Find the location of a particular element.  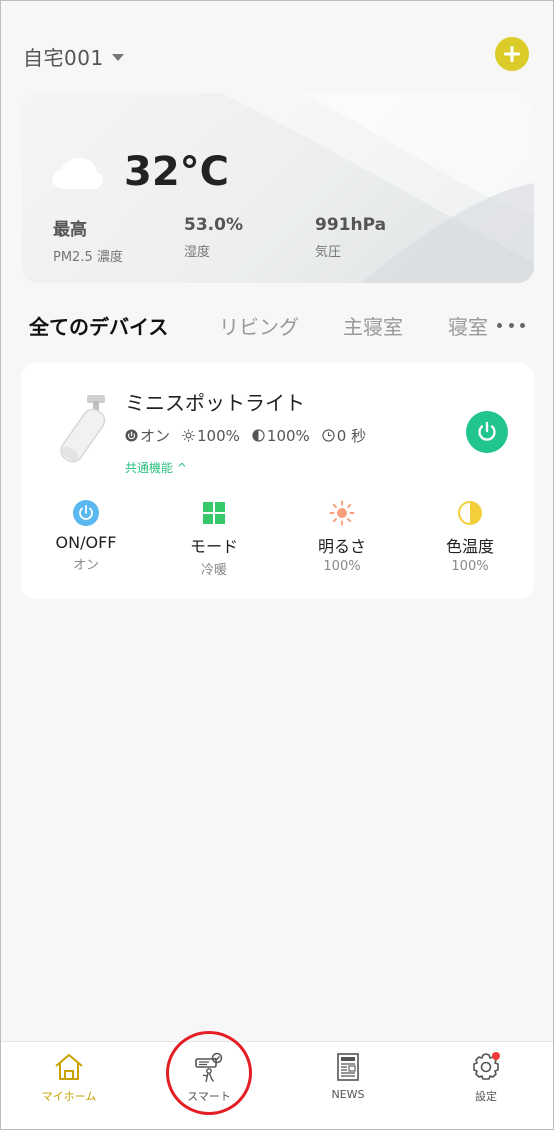

quick-label: 色温度 is located at coordinates (469, 546).